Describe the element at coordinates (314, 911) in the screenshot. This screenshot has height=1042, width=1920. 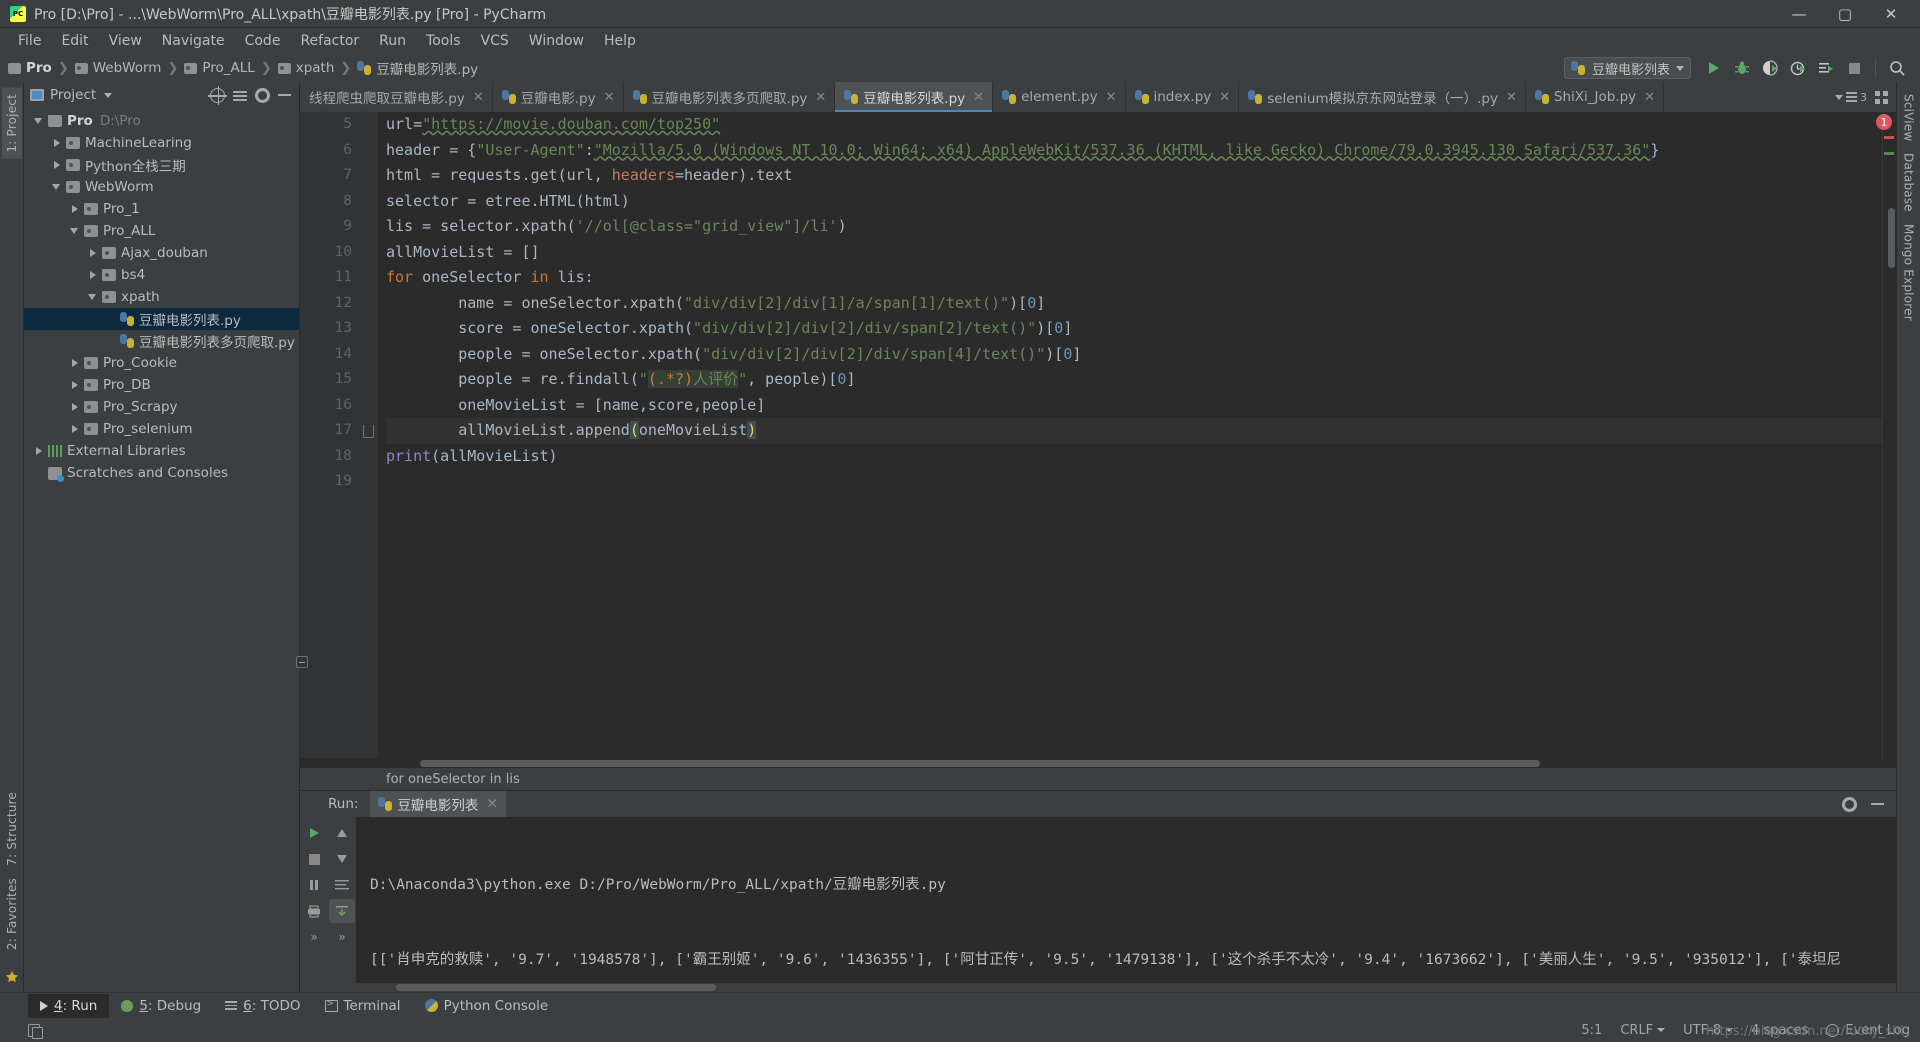
I see `print-button` at that location.